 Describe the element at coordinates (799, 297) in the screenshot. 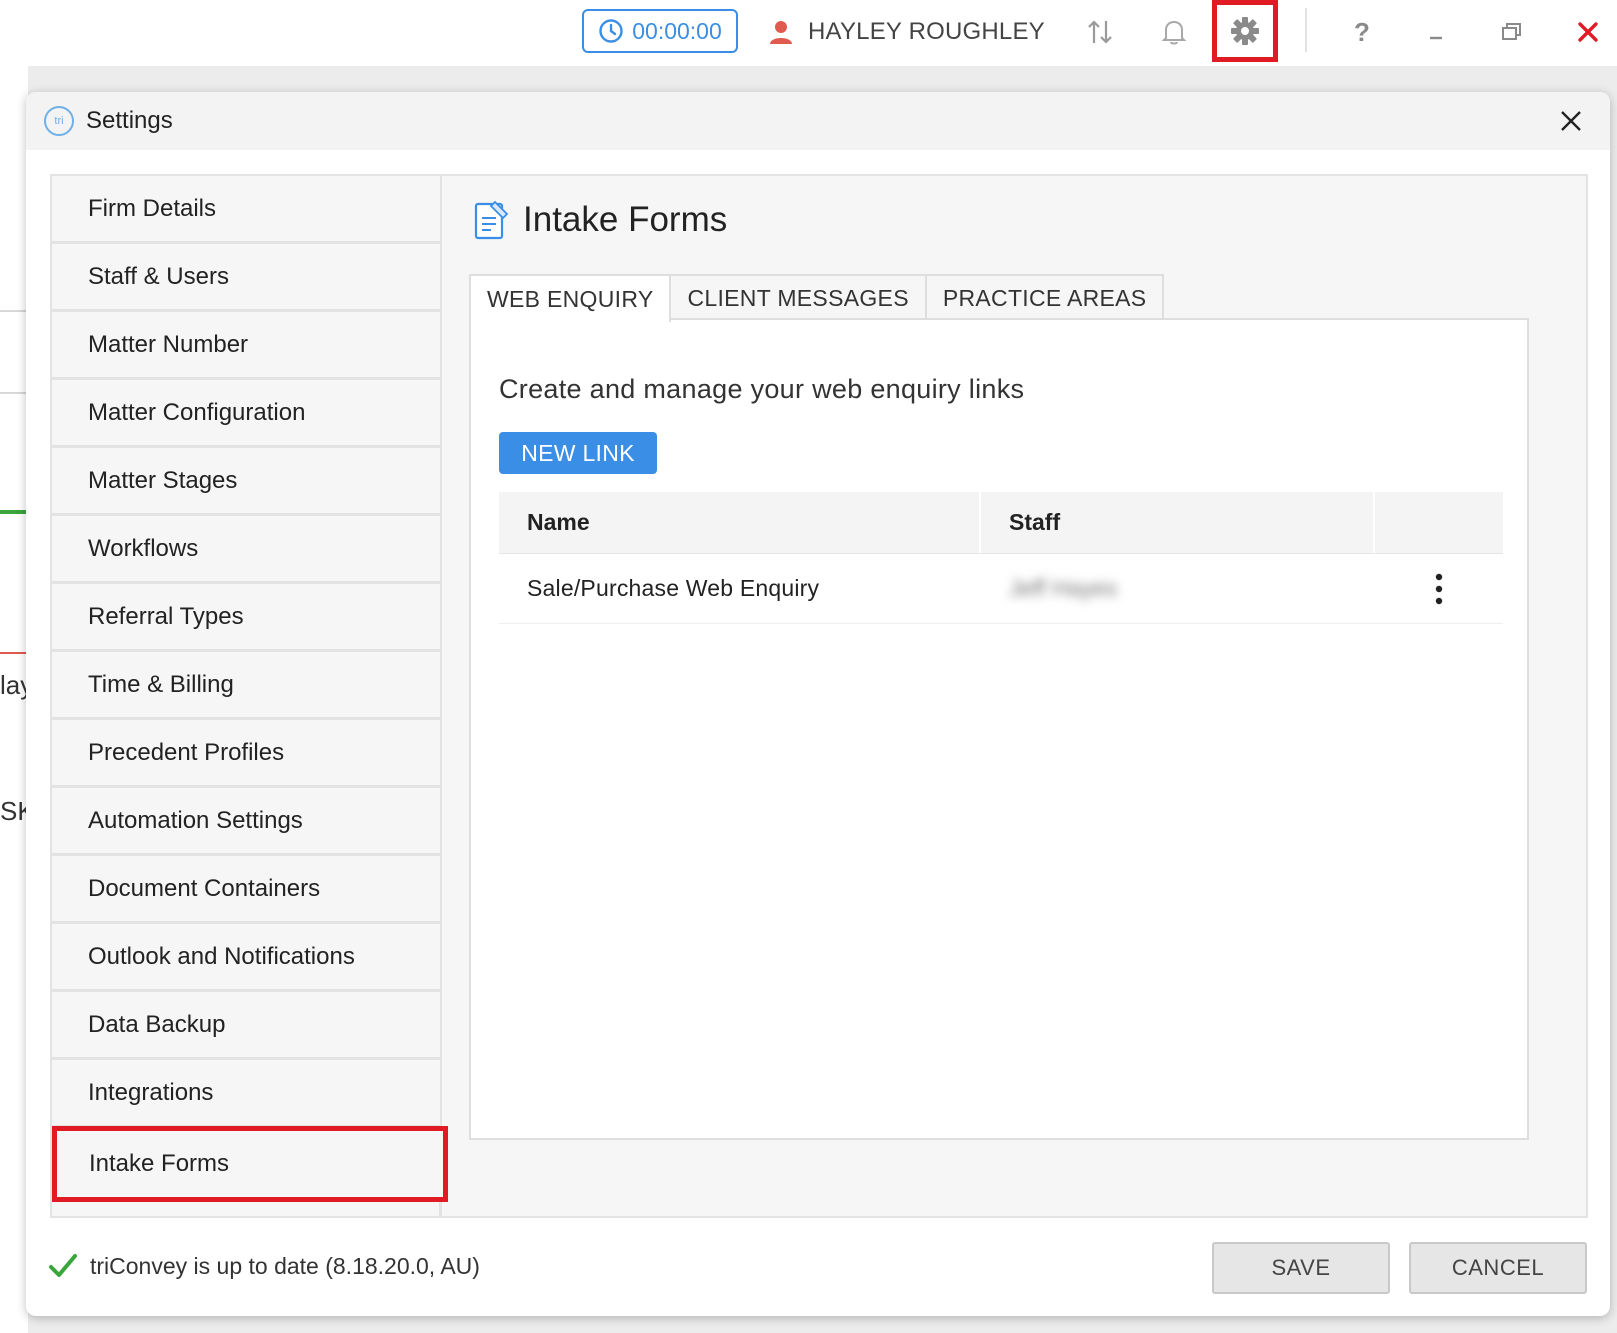

I see `tab-client-messages: CLIENT MESSAGES` at that location.